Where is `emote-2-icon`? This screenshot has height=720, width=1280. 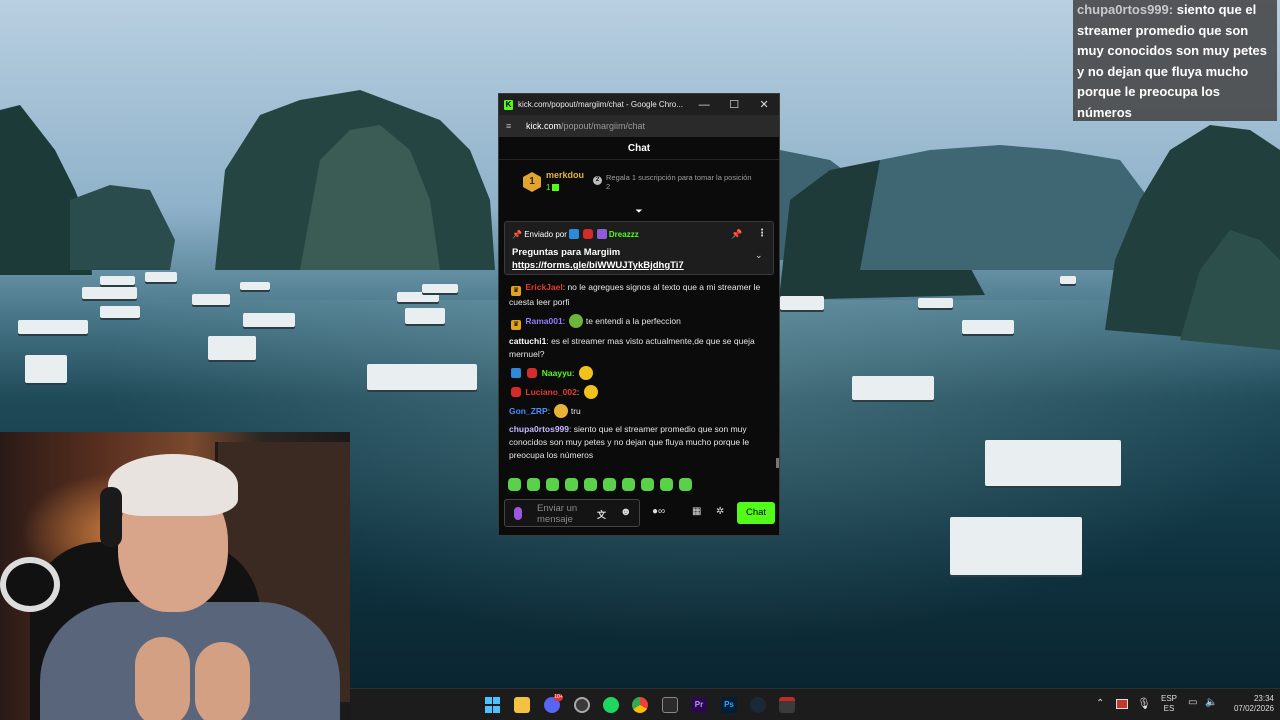
emote-2-icon is located at coordinates (533, 484).